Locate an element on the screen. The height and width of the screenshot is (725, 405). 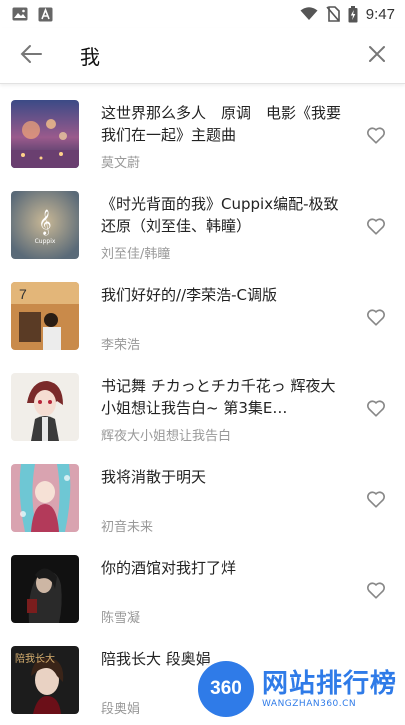
song-row: 我将消散于明天 初音未来 is located at coordinates (202, 497).